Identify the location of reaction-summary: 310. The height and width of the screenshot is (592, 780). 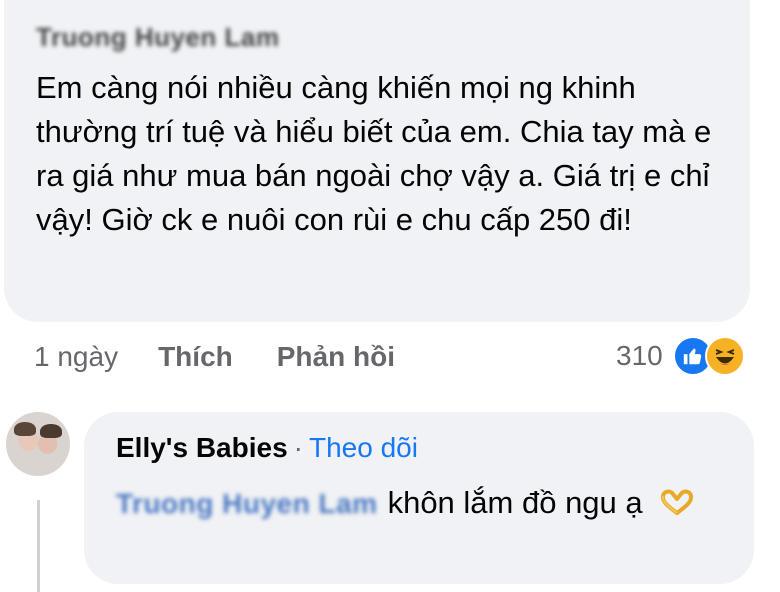
(680, 356).